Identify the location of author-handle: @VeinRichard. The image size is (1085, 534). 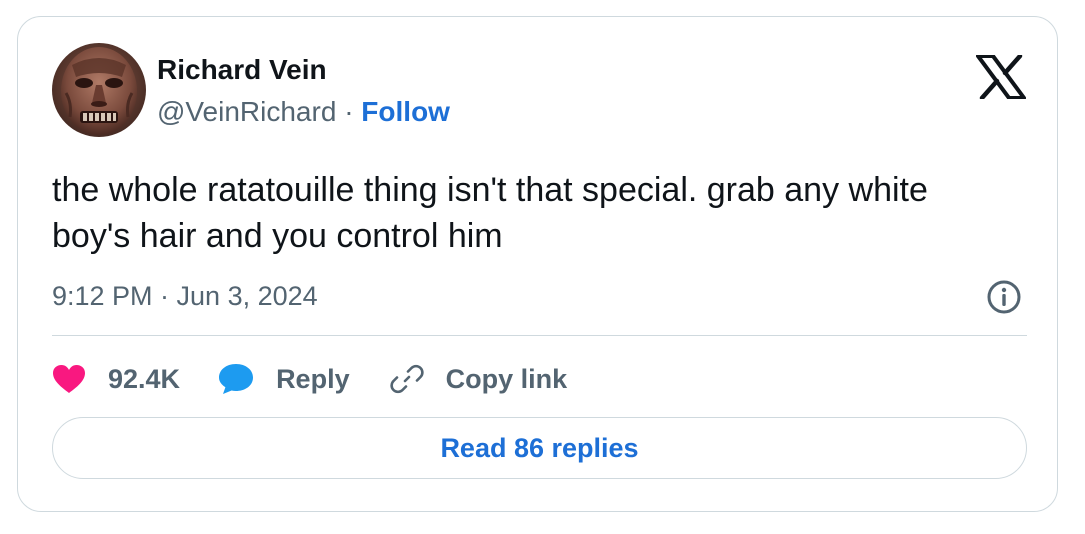
(246, 111).